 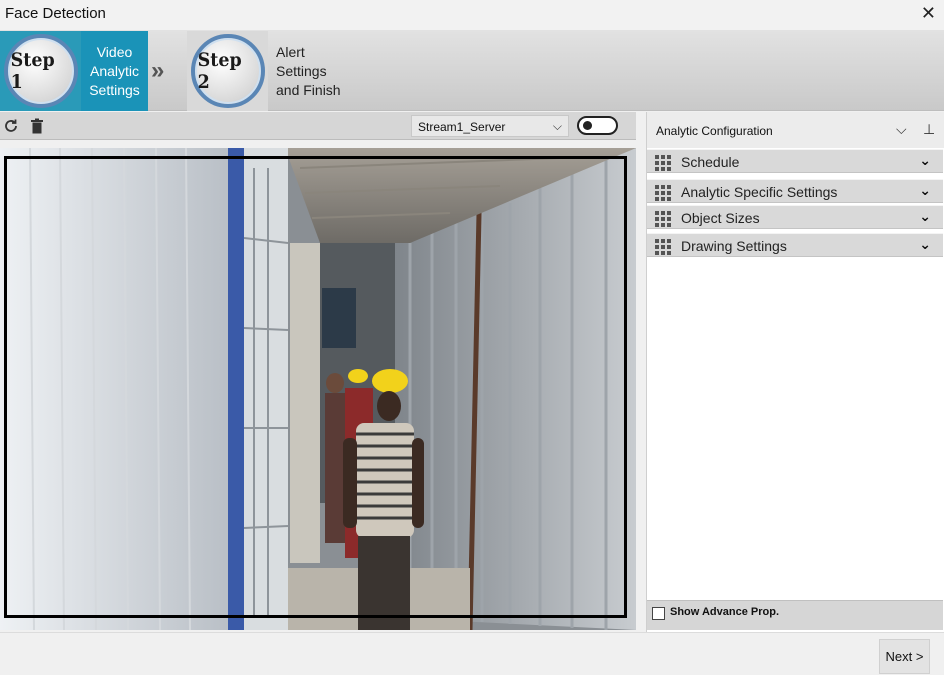 I want to click on window-title: Face Detection, so click(x=55, y=13).